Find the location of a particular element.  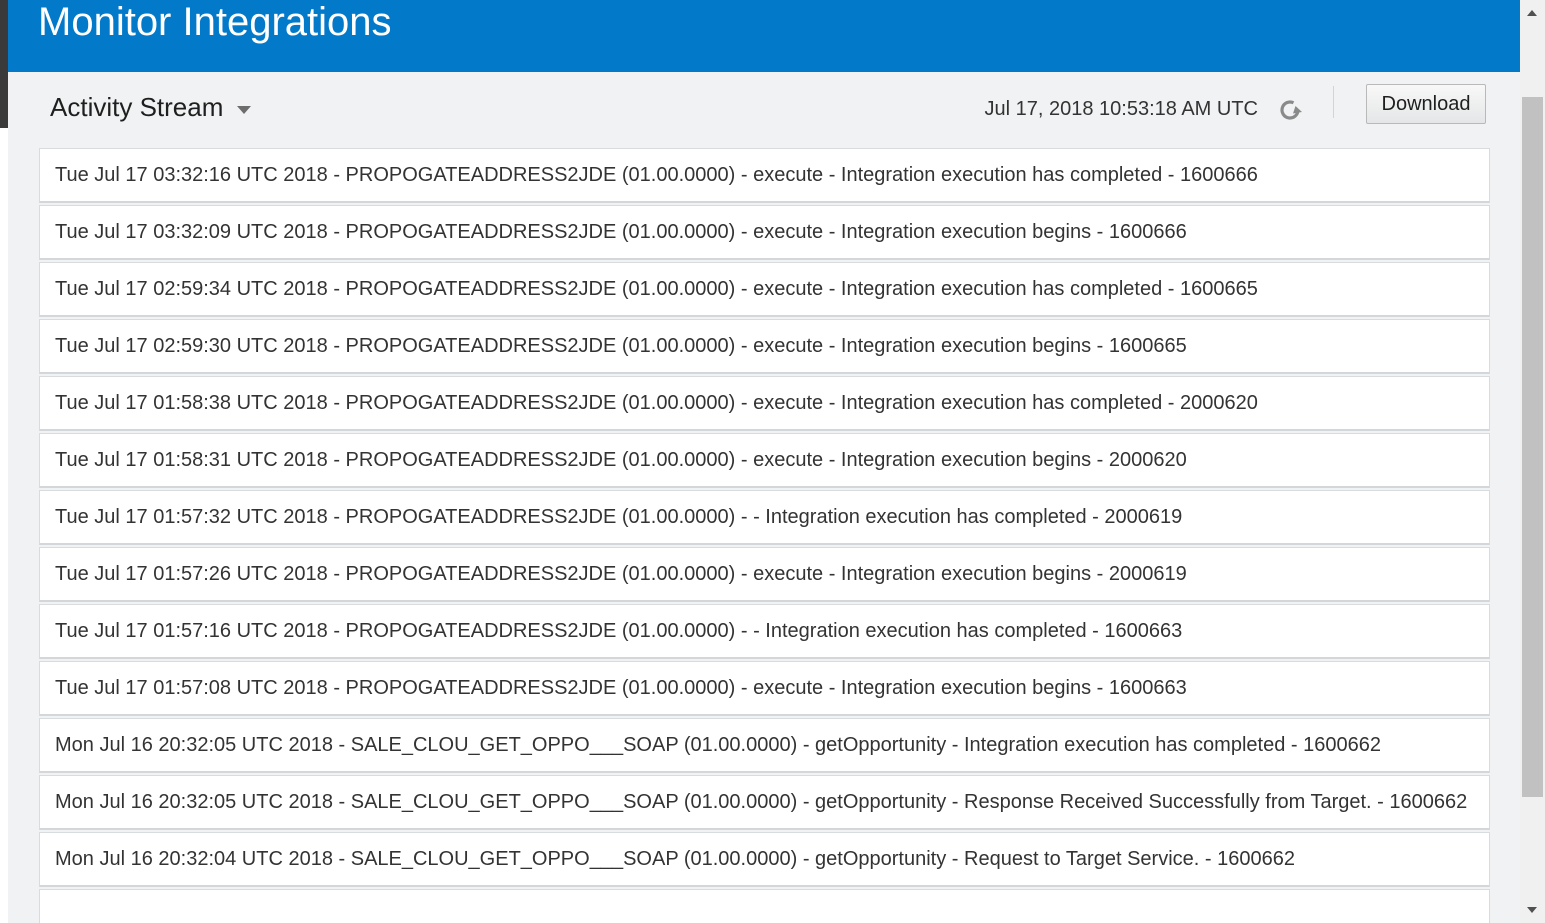

background-window-edge is located at coordinates (4, 64).